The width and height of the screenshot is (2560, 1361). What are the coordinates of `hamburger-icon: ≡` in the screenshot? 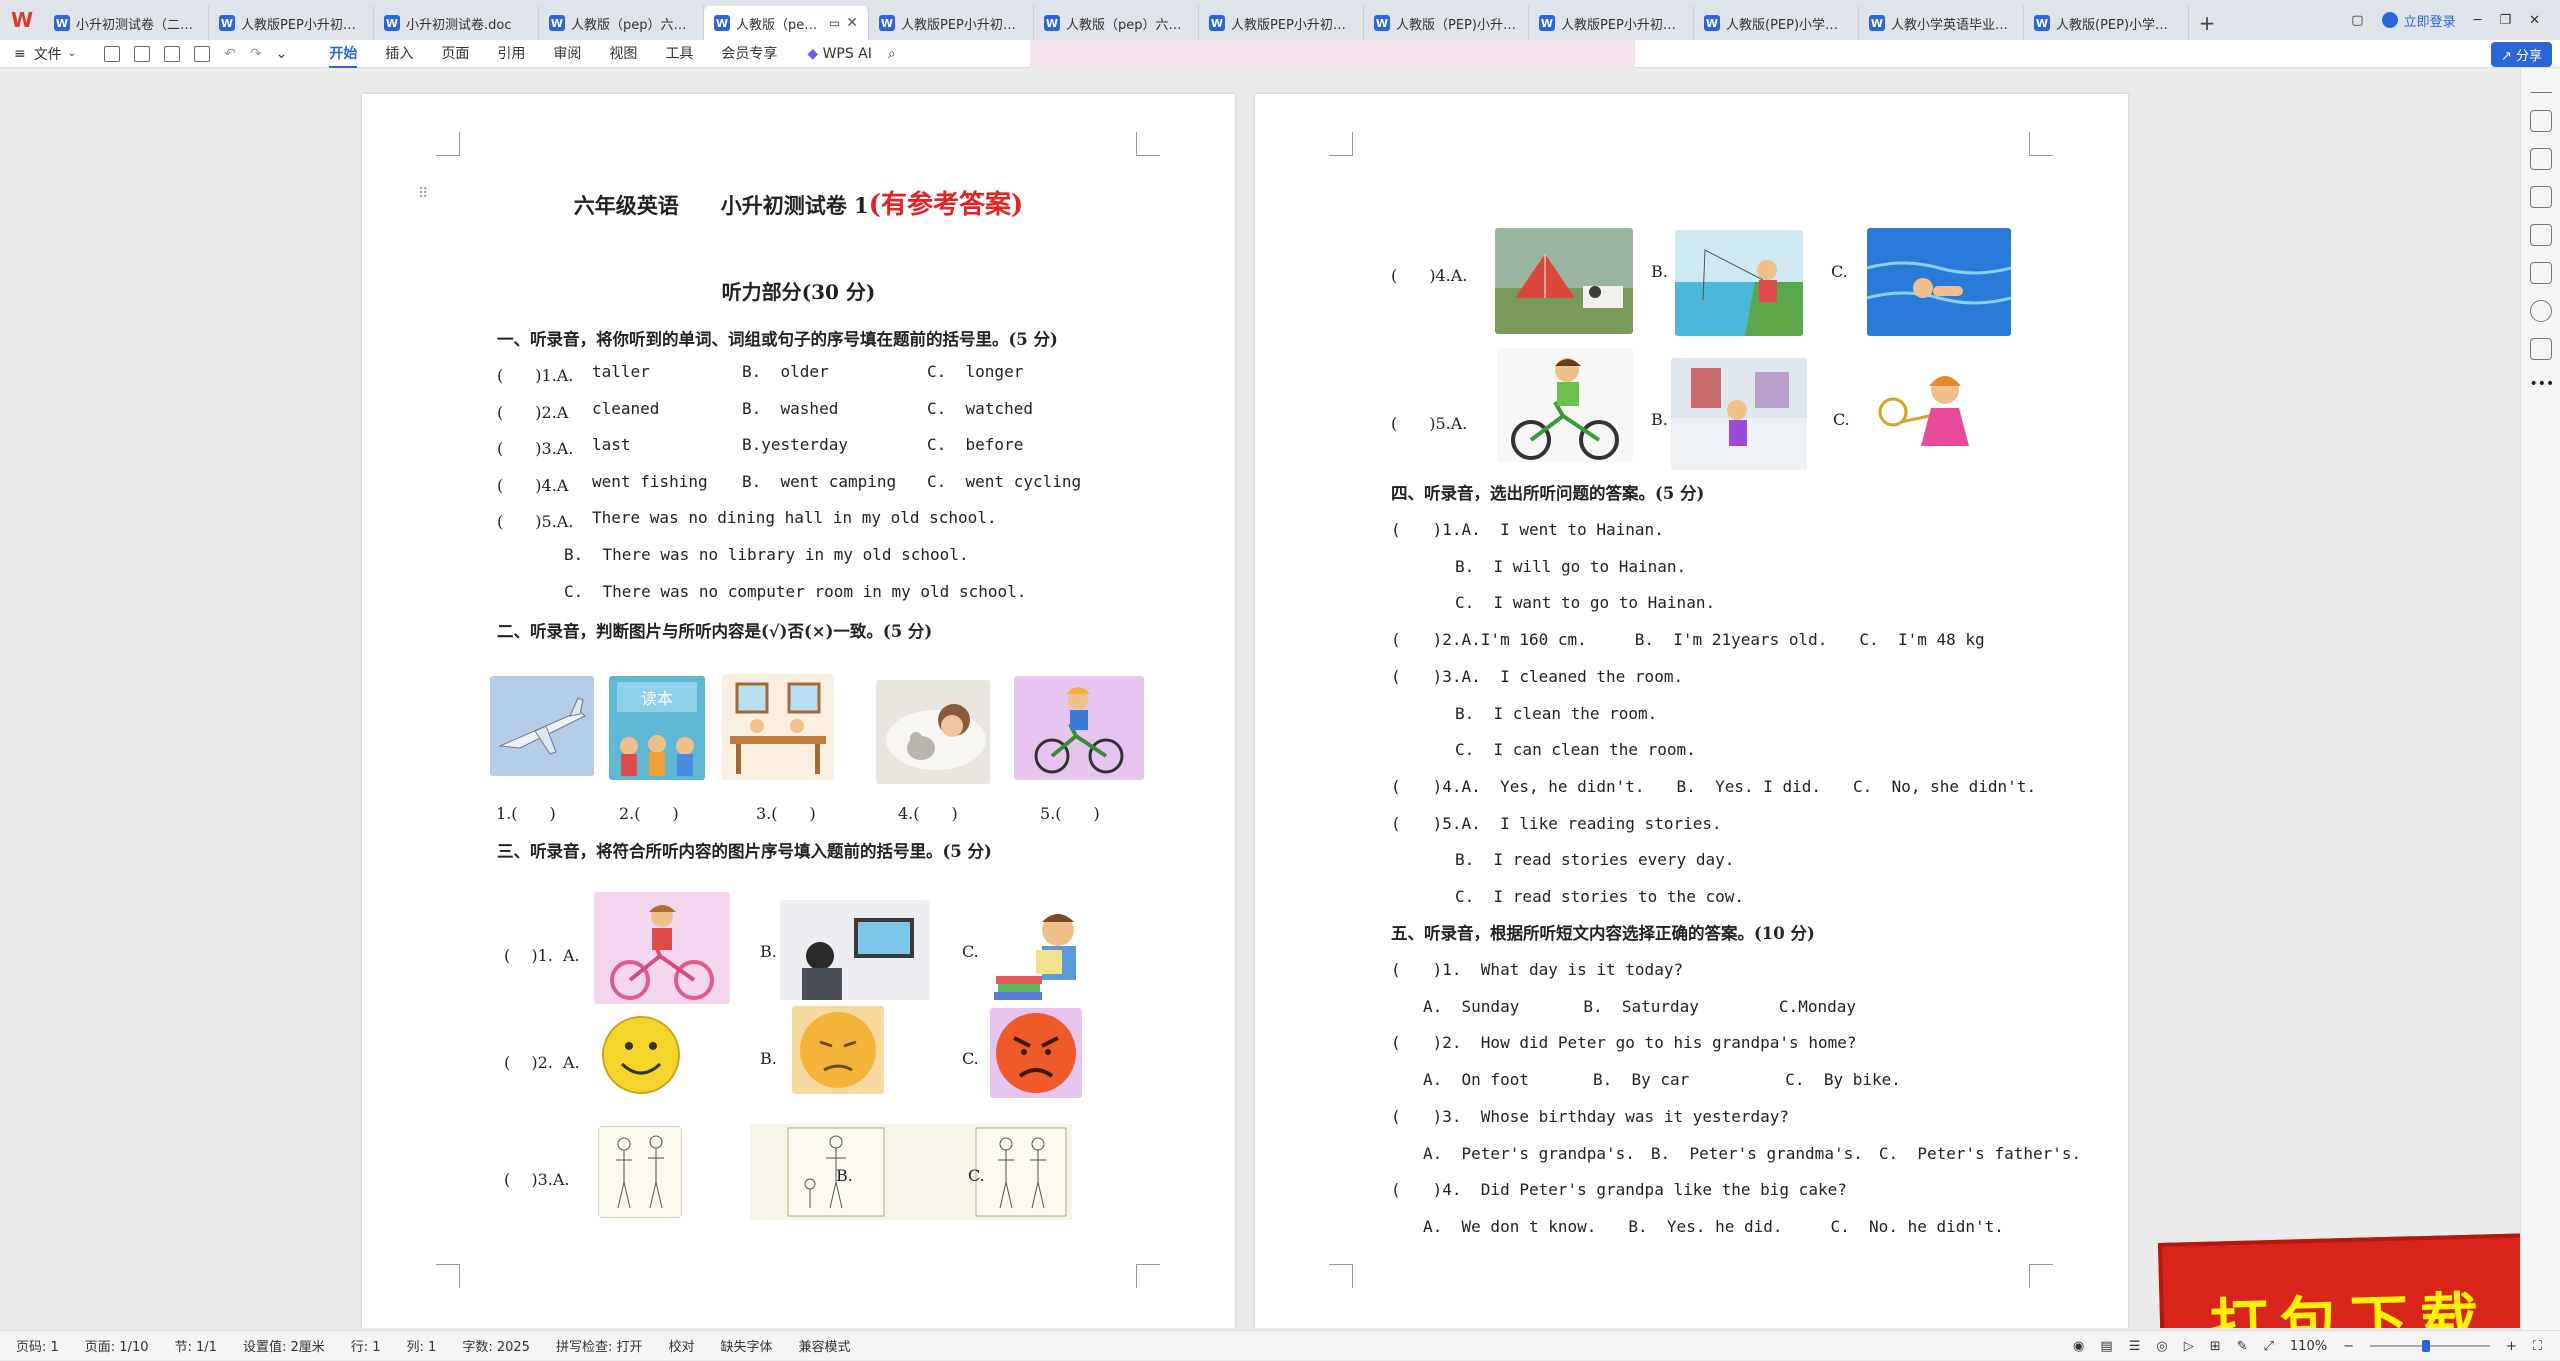 It's located at (20, 54).